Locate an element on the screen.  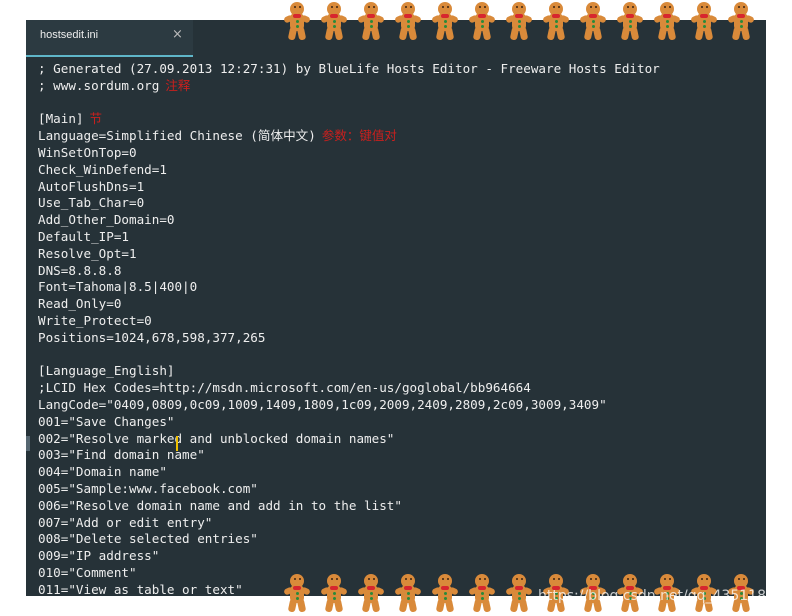
code-line: Font=Tahoma|8.5|400|0 is located at coordinates (117, 286).